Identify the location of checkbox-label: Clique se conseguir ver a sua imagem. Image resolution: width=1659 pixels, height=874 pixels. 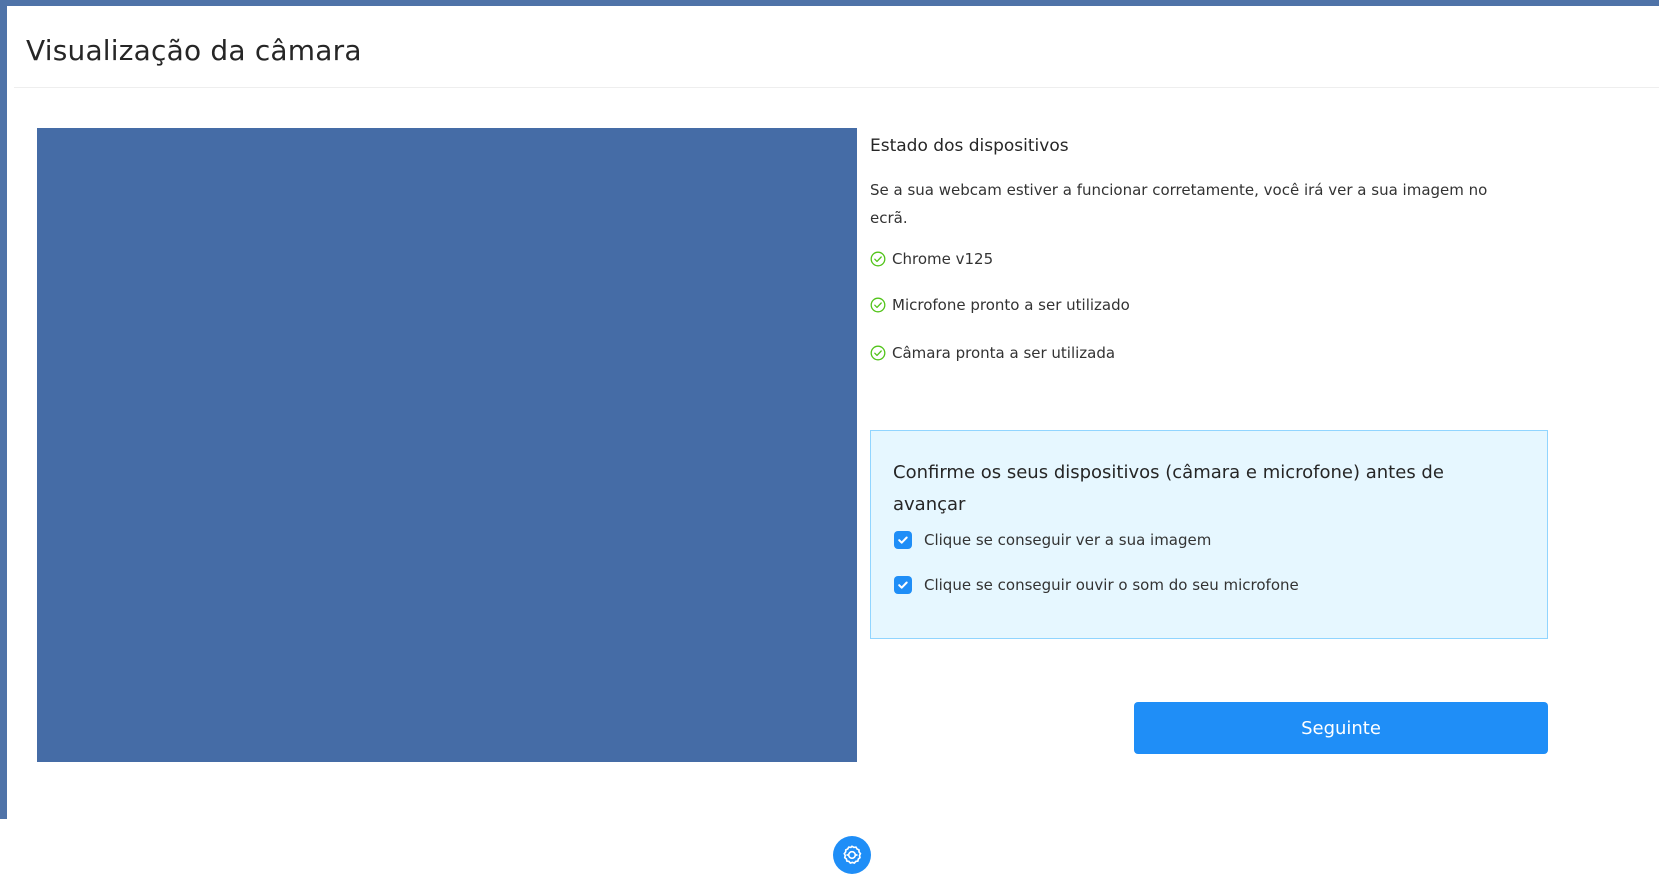
(1068, 540).